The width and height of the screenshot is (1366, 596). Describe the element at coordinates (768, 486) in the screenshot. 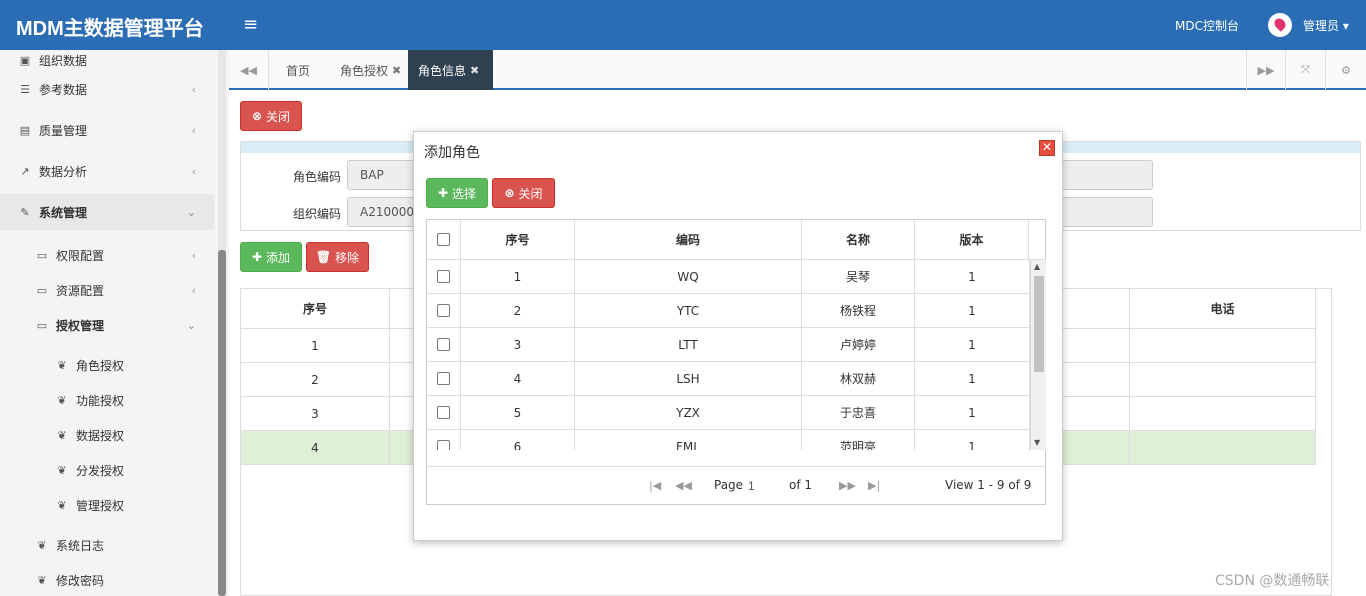

I see `page-number-input` at that location.